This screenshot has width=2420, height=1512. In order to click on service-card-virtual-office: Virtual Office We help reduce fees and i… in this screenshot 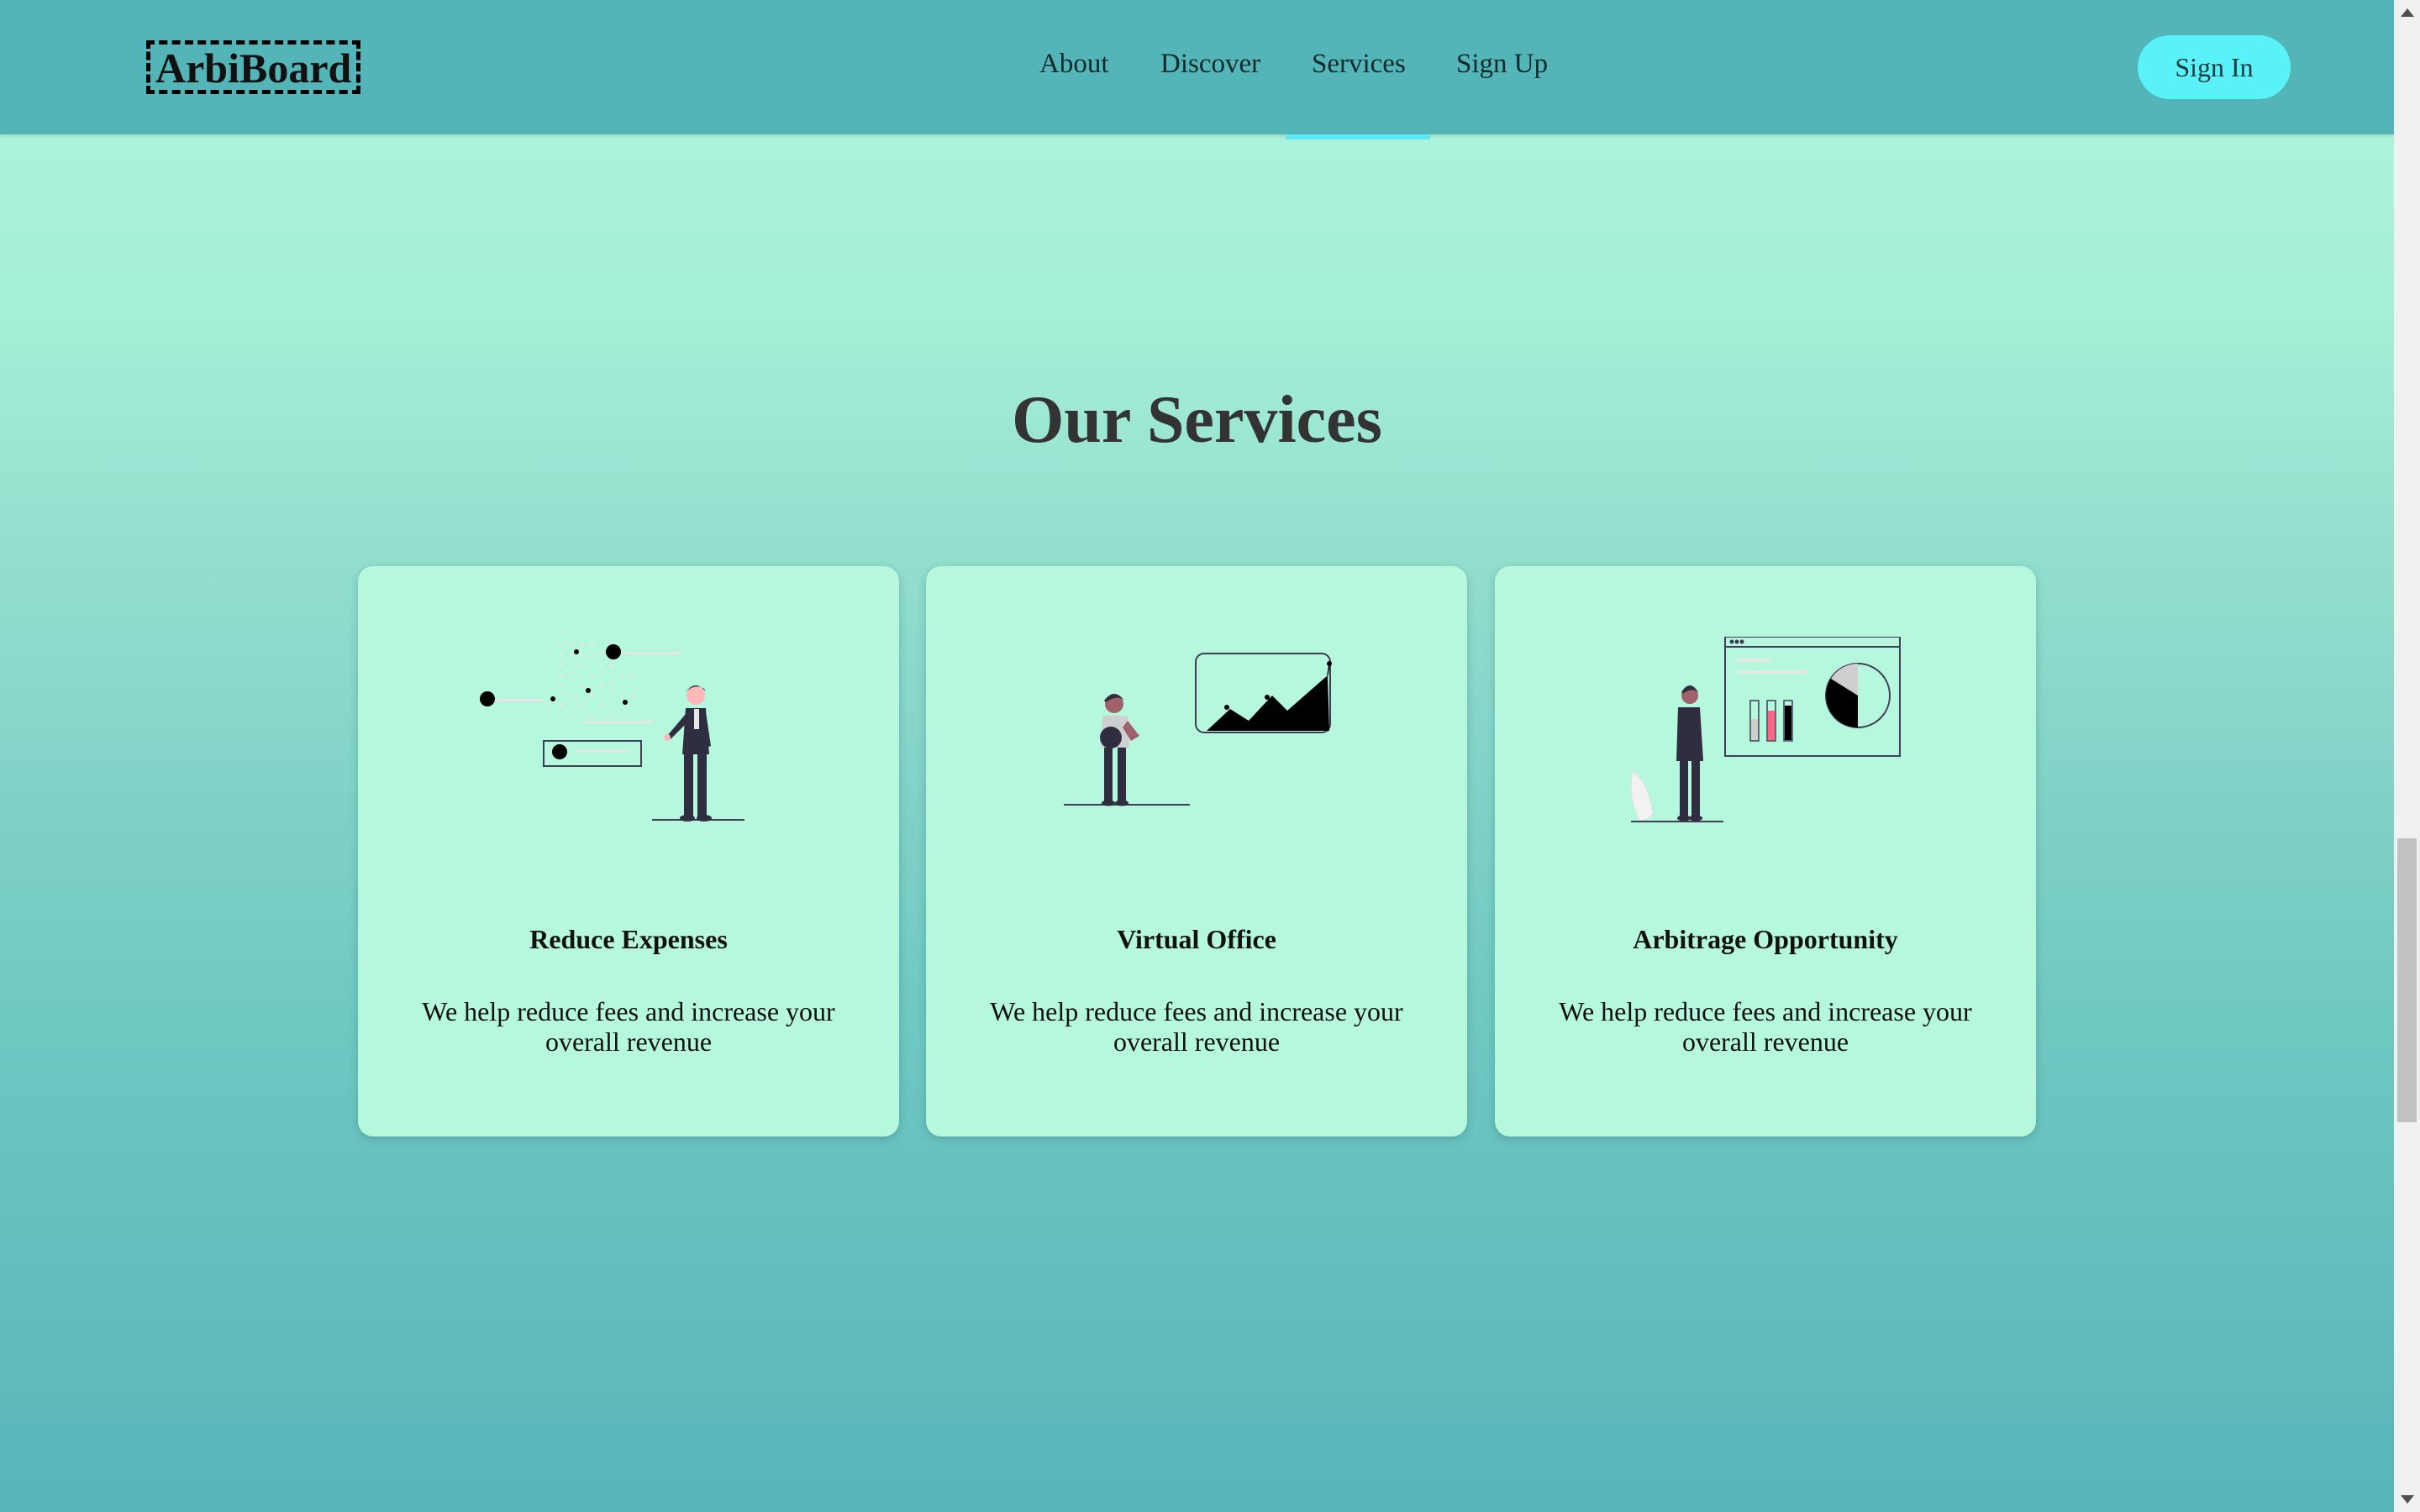, I will do `click(1196, 851)`.